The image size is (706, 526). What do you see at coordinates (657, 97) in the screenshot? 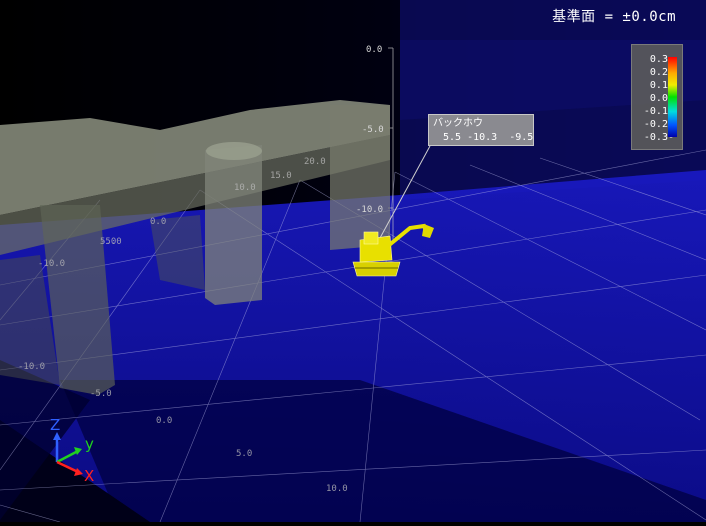
I see `color-legend: 0.3- 0.2- 0.1- 0.0- -0.1- -0.2- -0.3-` at bounding box center [657, 97].